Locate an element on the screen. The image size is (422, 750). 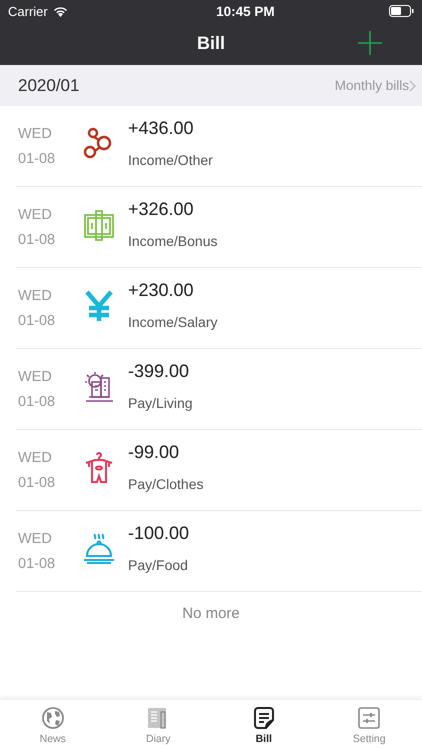
end-of-list-text: No more is located at coordinates (211, 613).